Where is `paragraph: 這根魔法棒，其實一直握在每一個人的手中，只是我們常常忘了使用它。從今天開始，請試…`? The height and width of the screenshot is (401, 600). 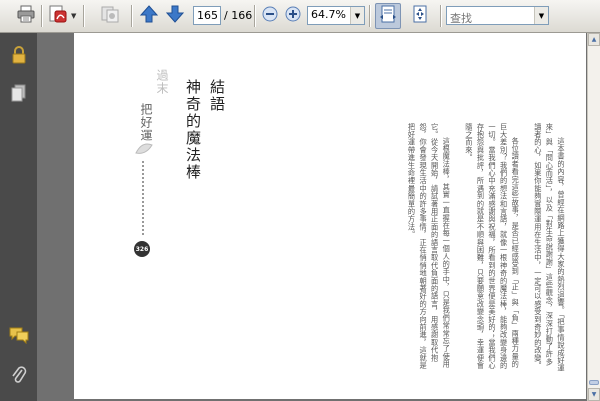 paragraph: 這根魔法棒，其實一直握在每一個人的手中，只是我們常常忘了使用它。從今天開始，請試… is located at coordinates (429, 246).